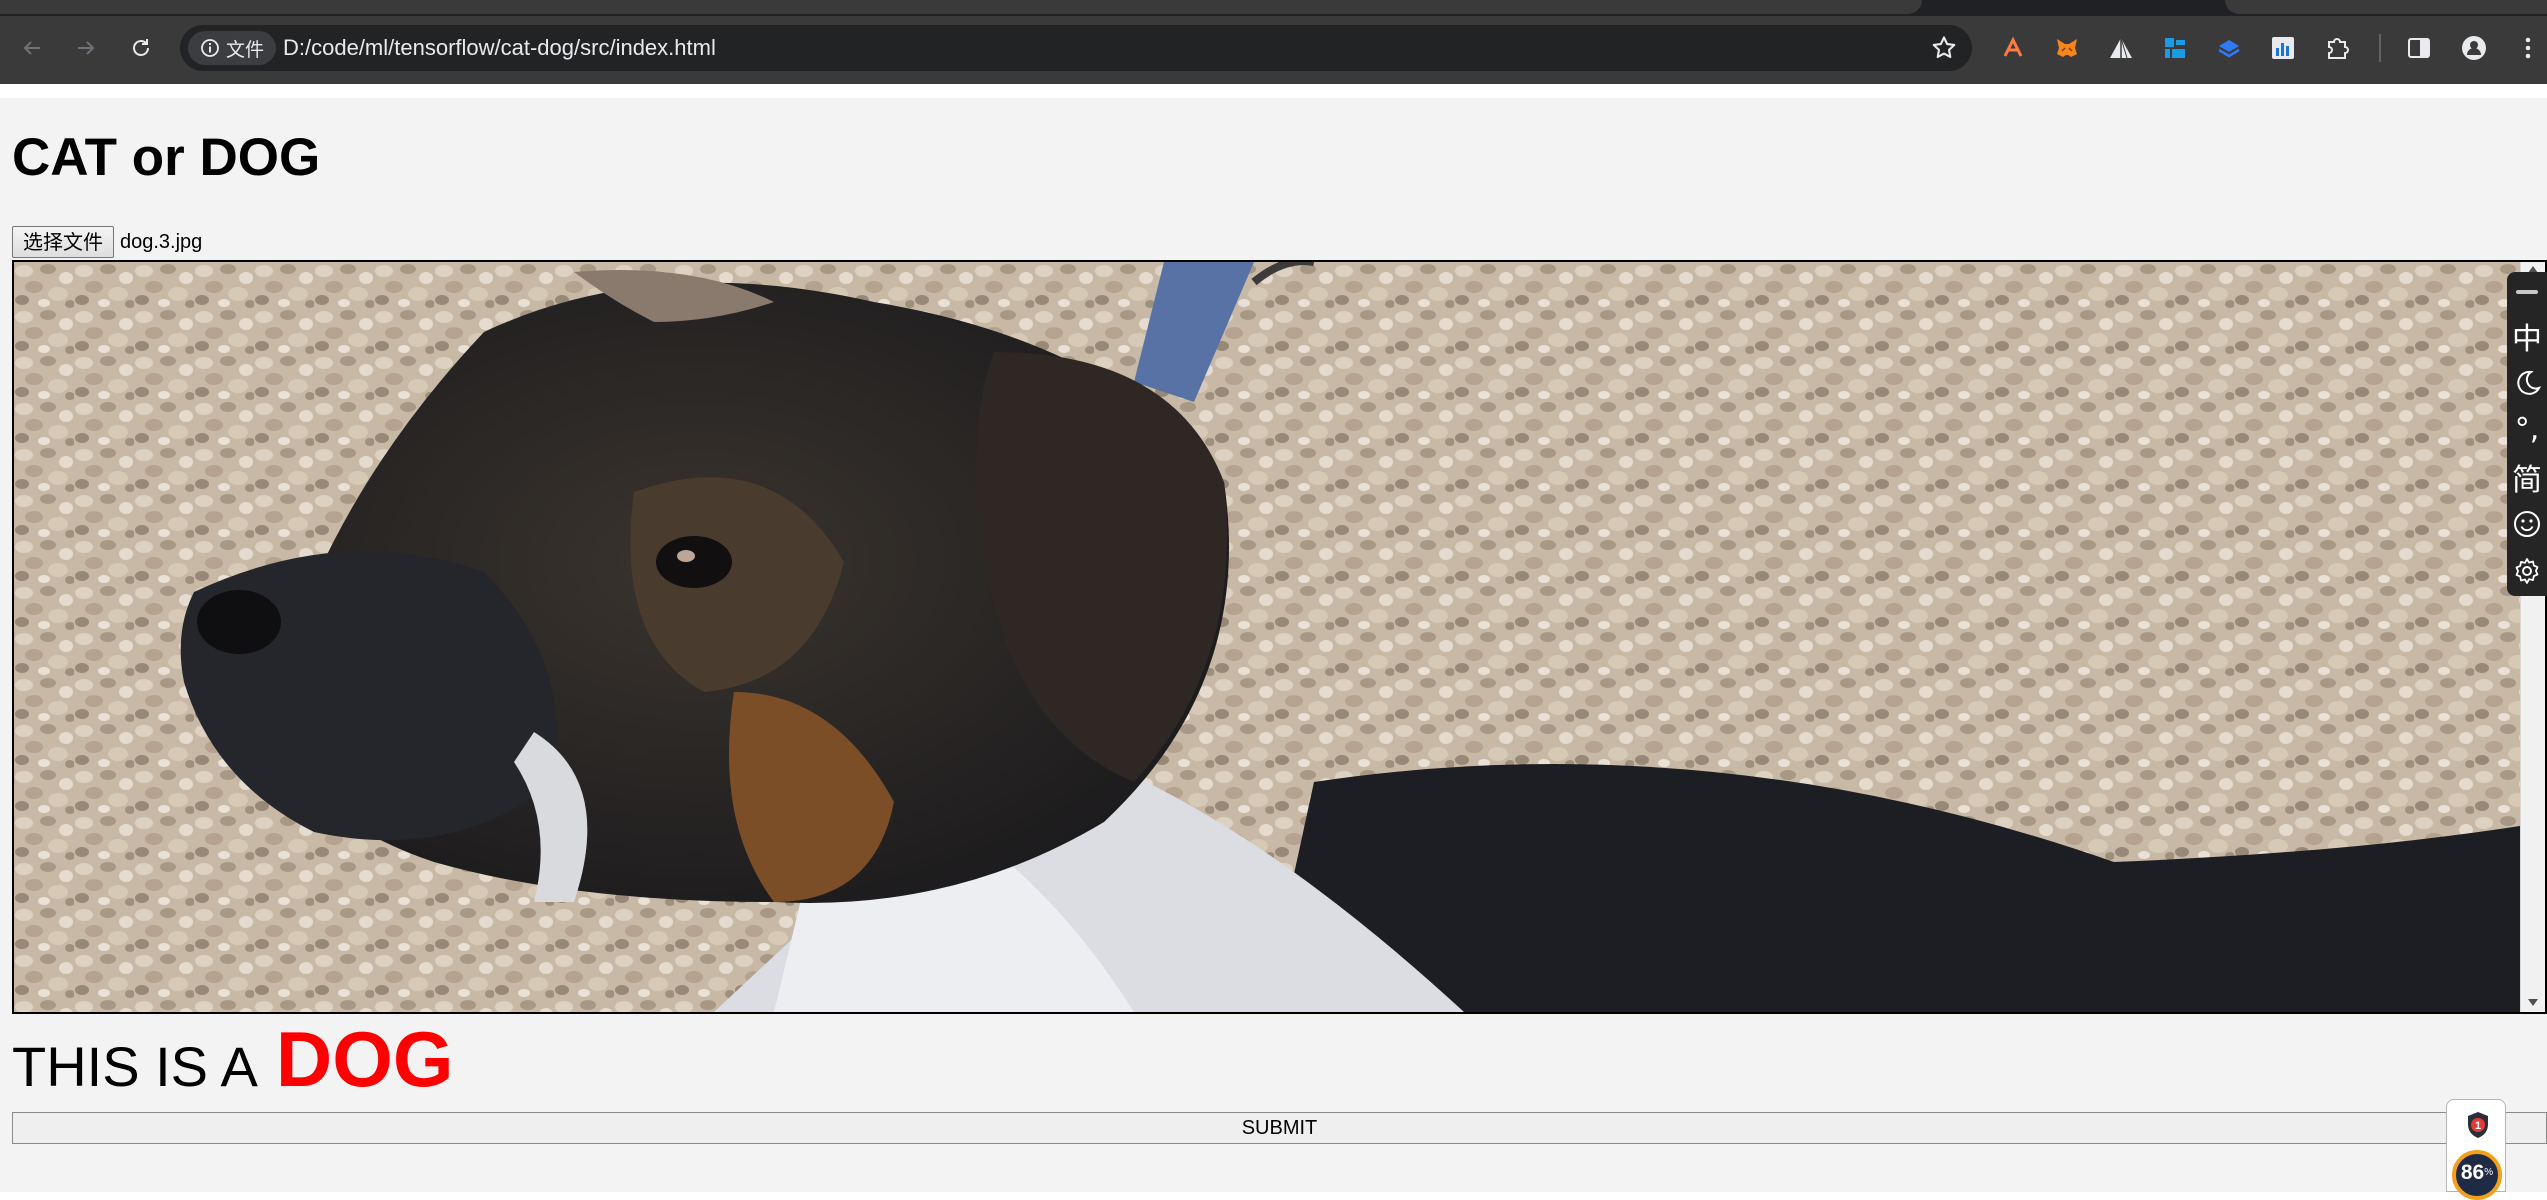  What do you see at coordinates (2175, 48) in the screenshot?
I see `grid-extension-icon` at bounding box center [2175, 48].